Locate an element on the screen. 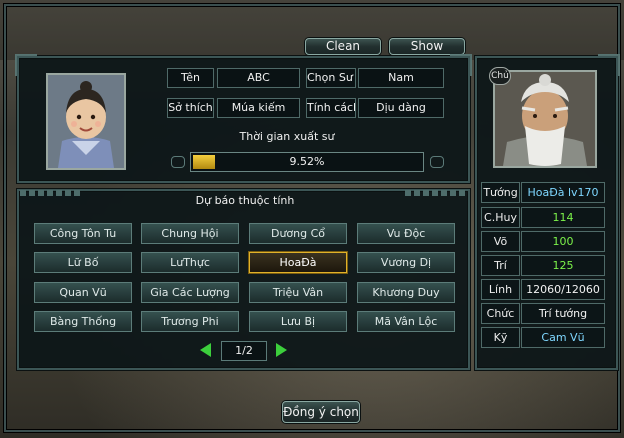 The height and width of the screenshot is (438, 624). stat-label: Trí is located at coordinates (500, 265).